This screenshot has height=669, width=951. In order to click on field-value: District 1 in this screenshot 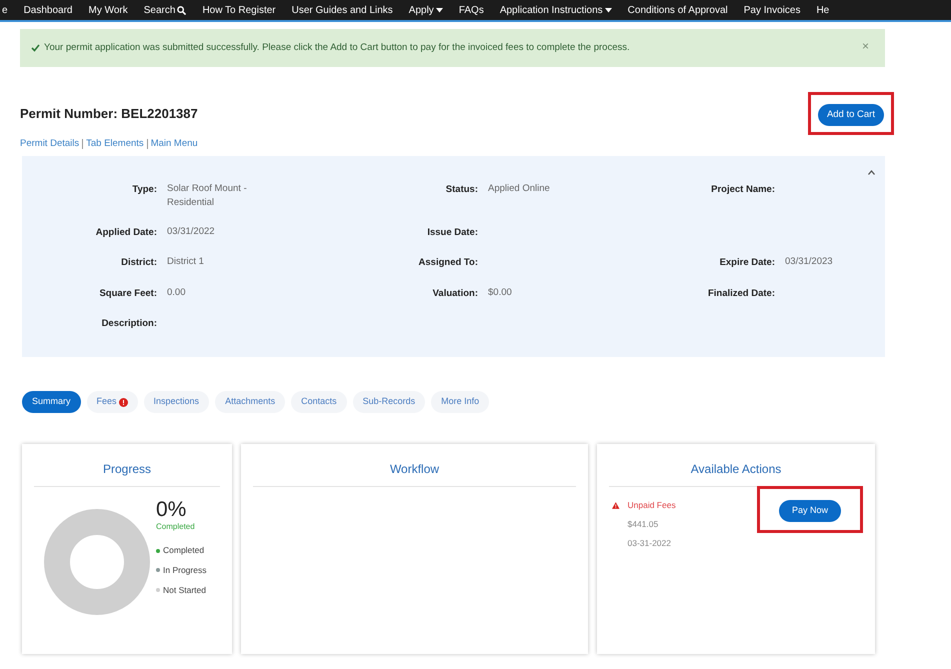, I will do `click(186, 262)`.